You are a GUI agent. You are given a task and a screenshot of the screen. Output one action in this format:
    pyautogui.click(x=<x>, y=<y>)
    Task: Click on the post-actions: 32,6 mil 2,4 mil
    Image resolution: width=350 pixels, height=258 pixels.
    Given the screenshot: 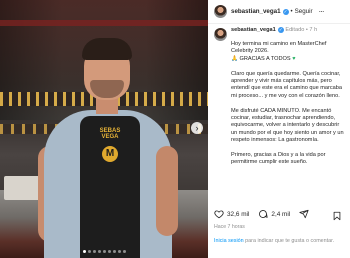 What is the action you would take?
    pyautogui.click(x=279, y=214)
    